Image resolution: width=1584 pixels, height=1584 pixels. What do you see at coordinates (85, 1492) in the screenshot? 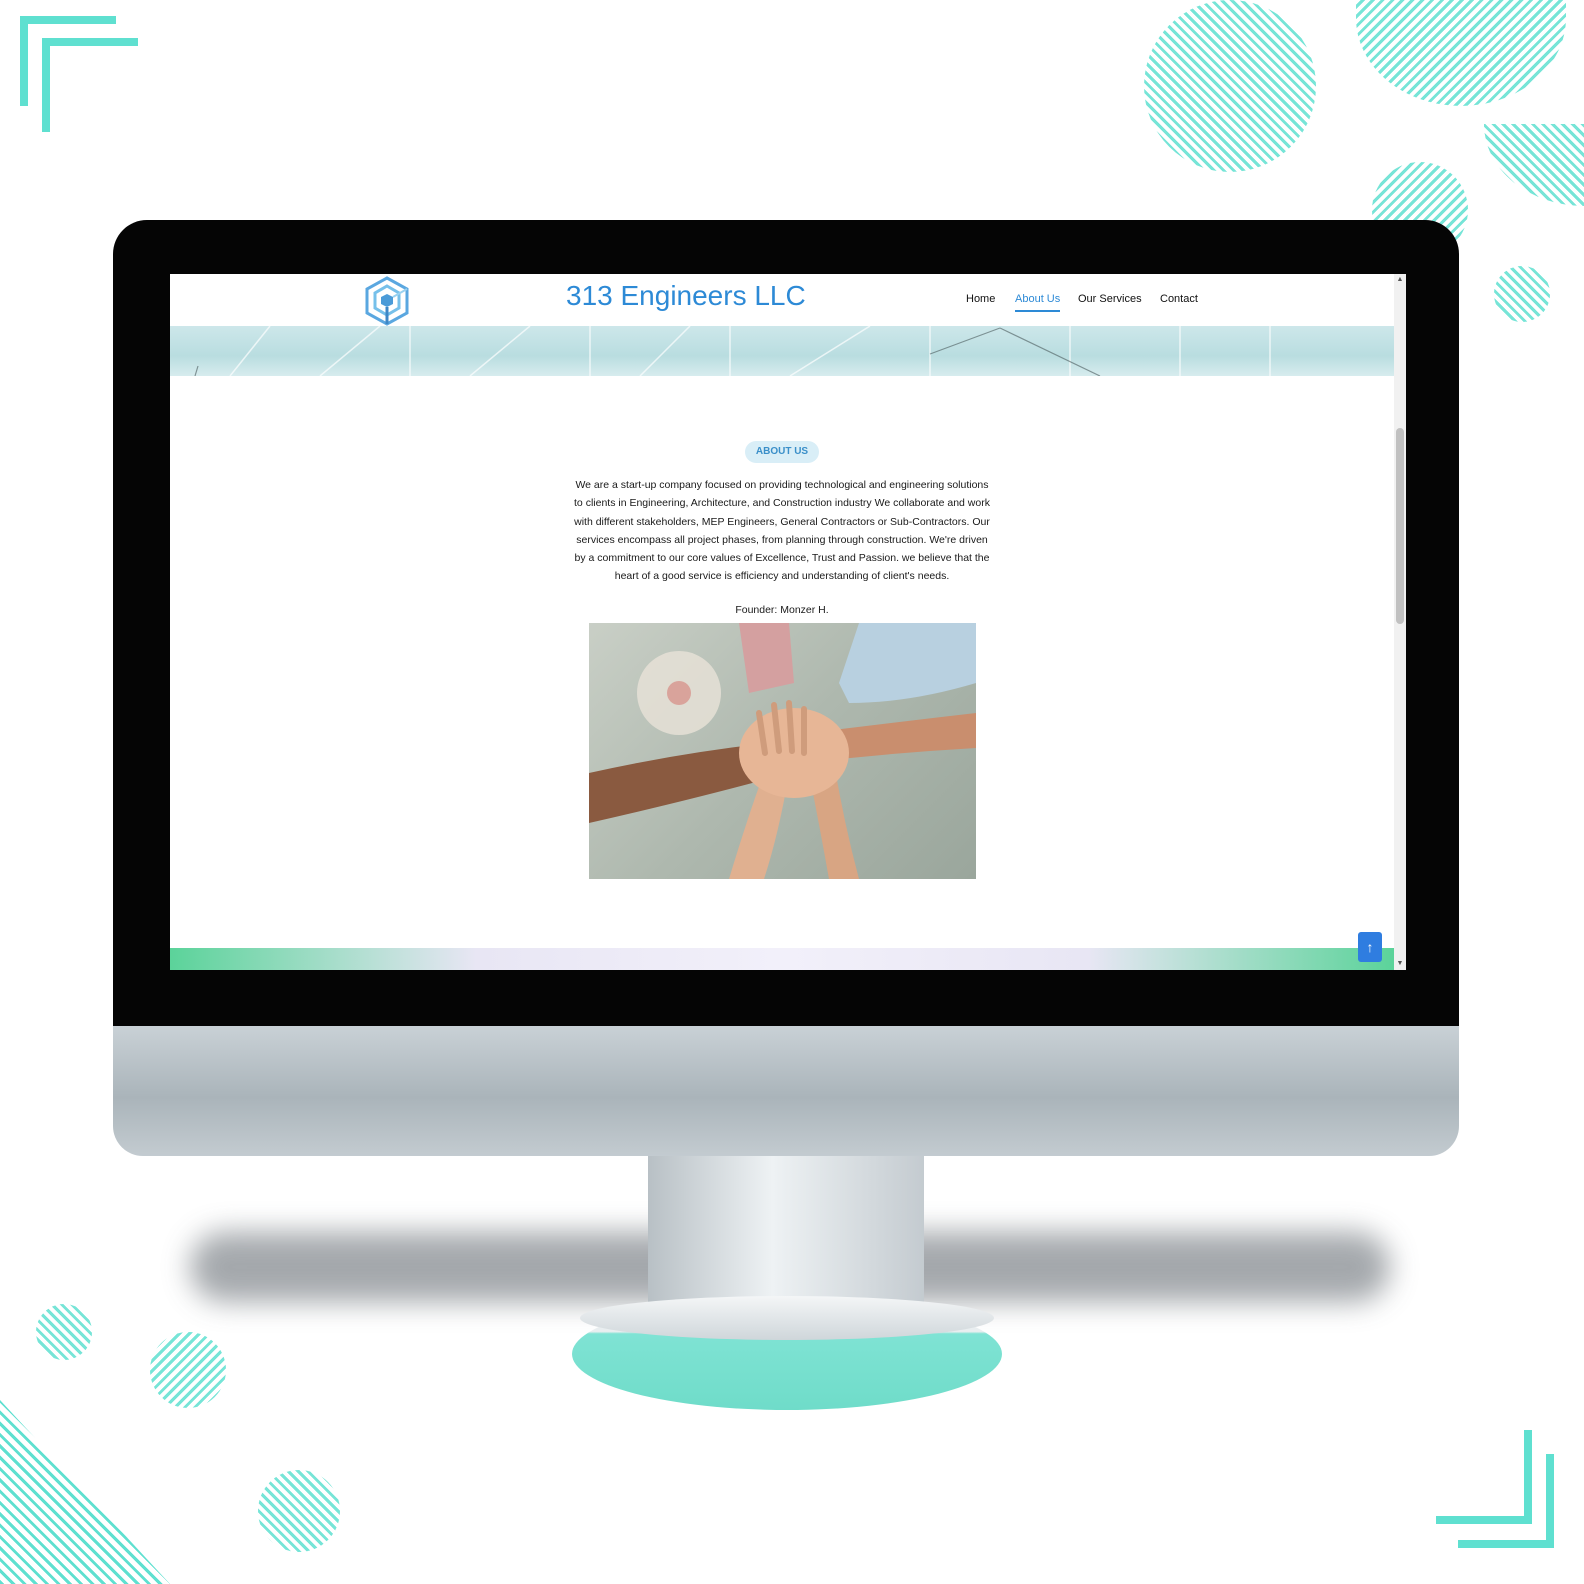
I see `decor-stripes` at bounding box center [85, 1492].